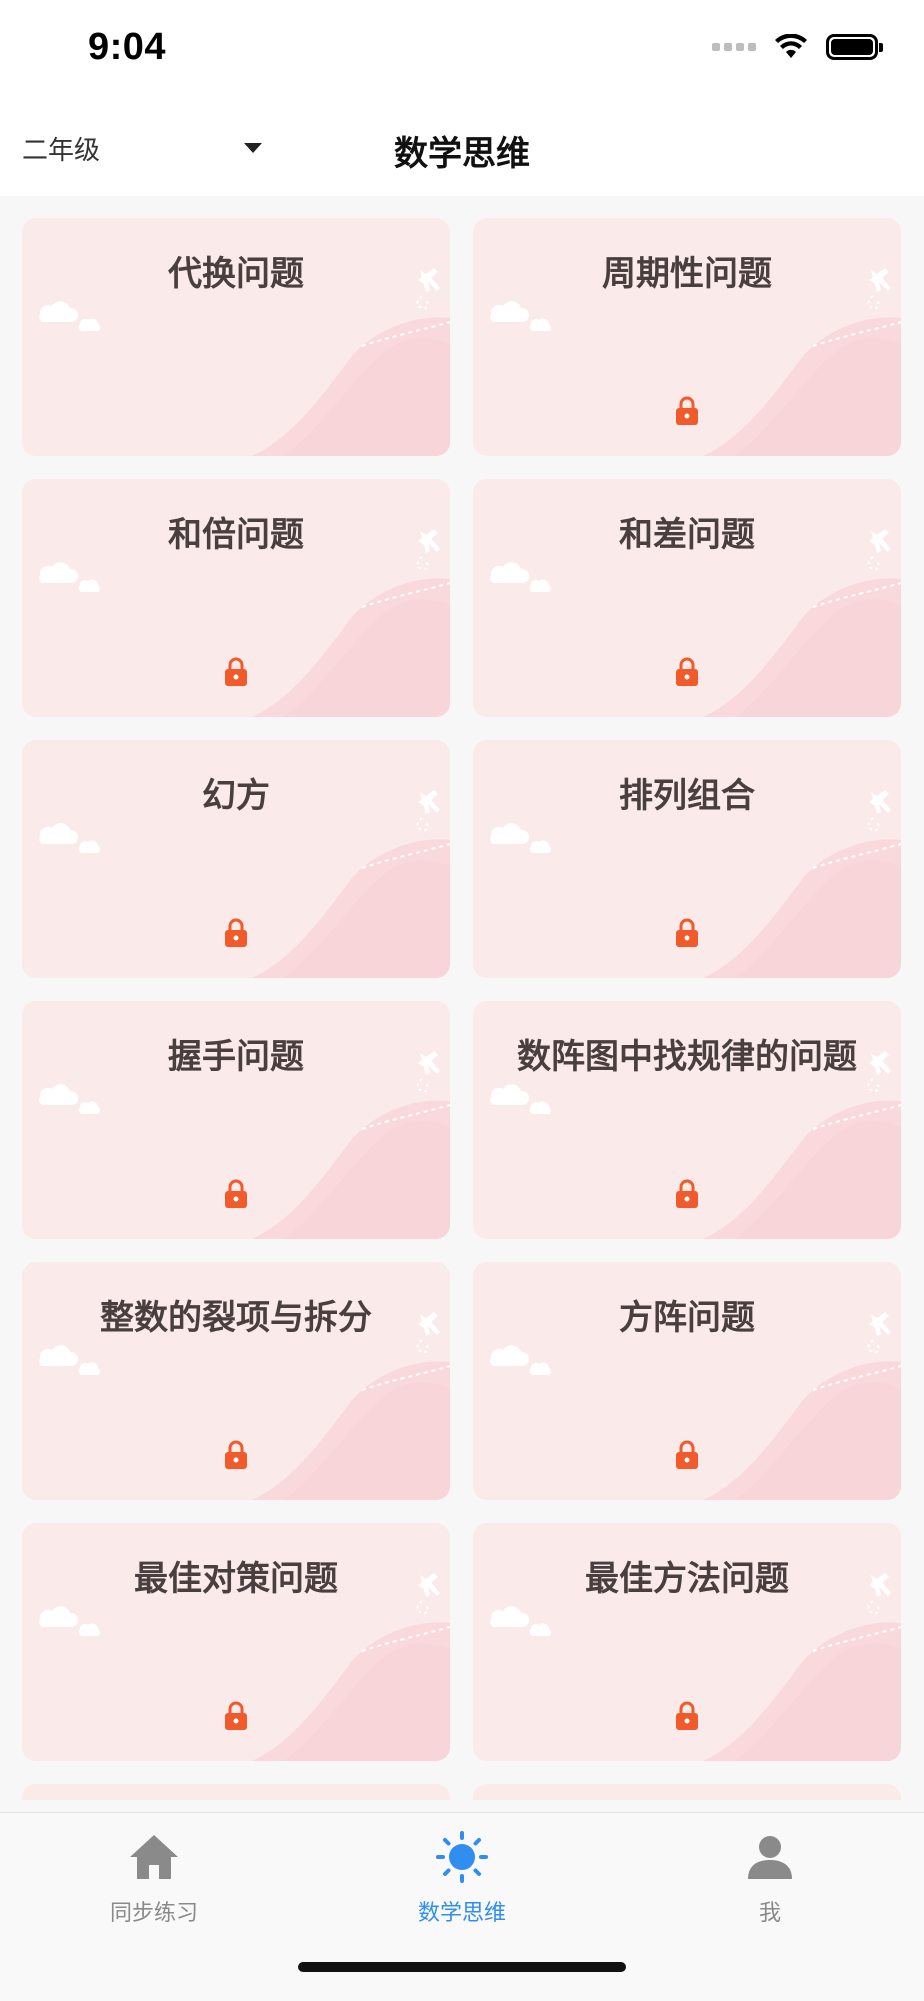  Describe the element at coordinates (791, 46) in the screenshot. I see `wifi-icon` at that location.